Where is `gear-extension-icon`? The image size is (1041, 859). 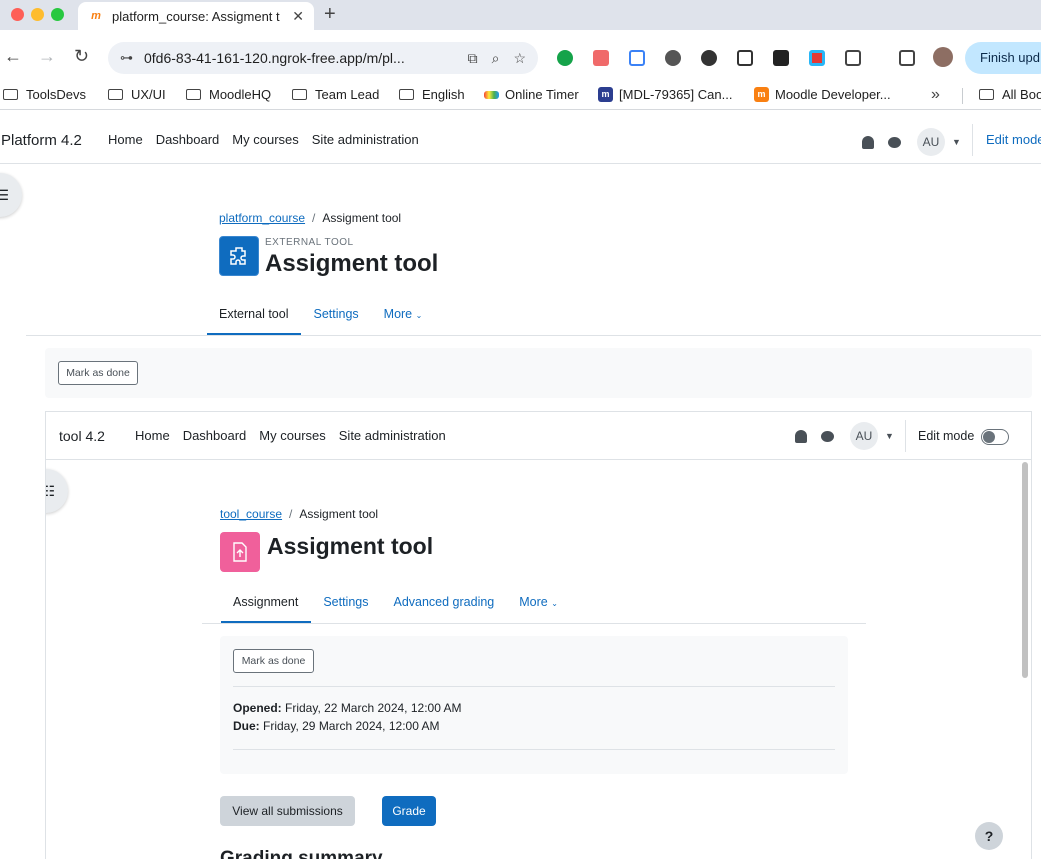 gear-extension-icon is located at coordinates (709, 58).